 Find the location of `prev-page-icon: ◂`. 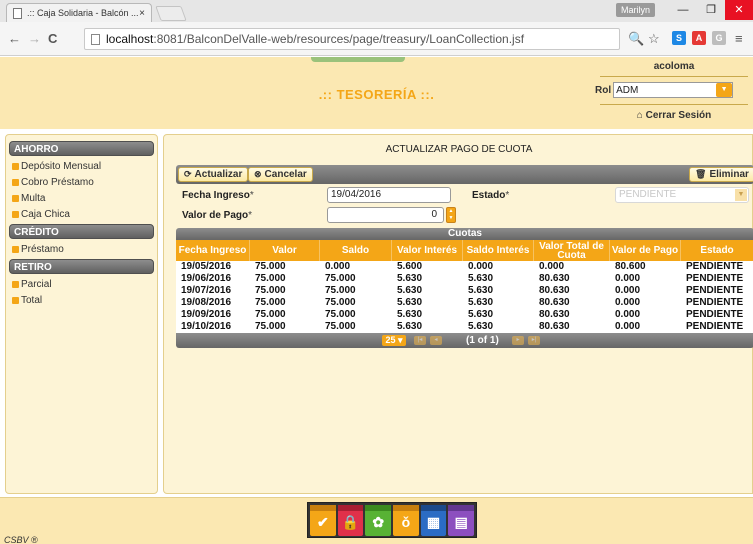

prev-page-icon: ◂ is located at coordinates (436, 340).